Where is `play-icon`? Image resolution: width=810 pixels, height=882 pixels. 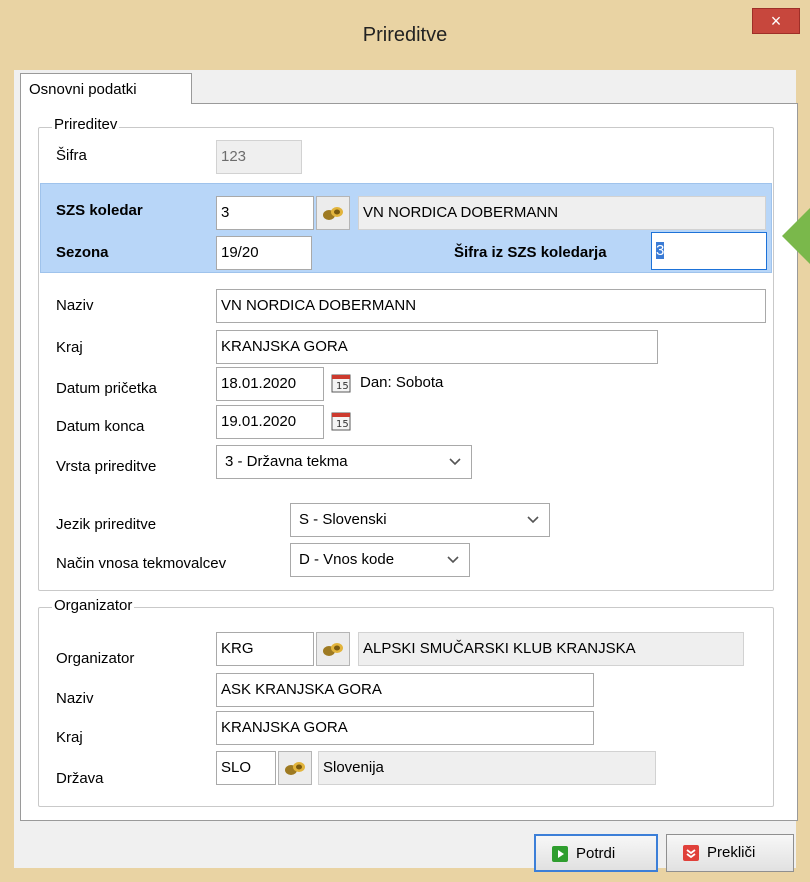
play-icon is located at coordinates (560, 854).